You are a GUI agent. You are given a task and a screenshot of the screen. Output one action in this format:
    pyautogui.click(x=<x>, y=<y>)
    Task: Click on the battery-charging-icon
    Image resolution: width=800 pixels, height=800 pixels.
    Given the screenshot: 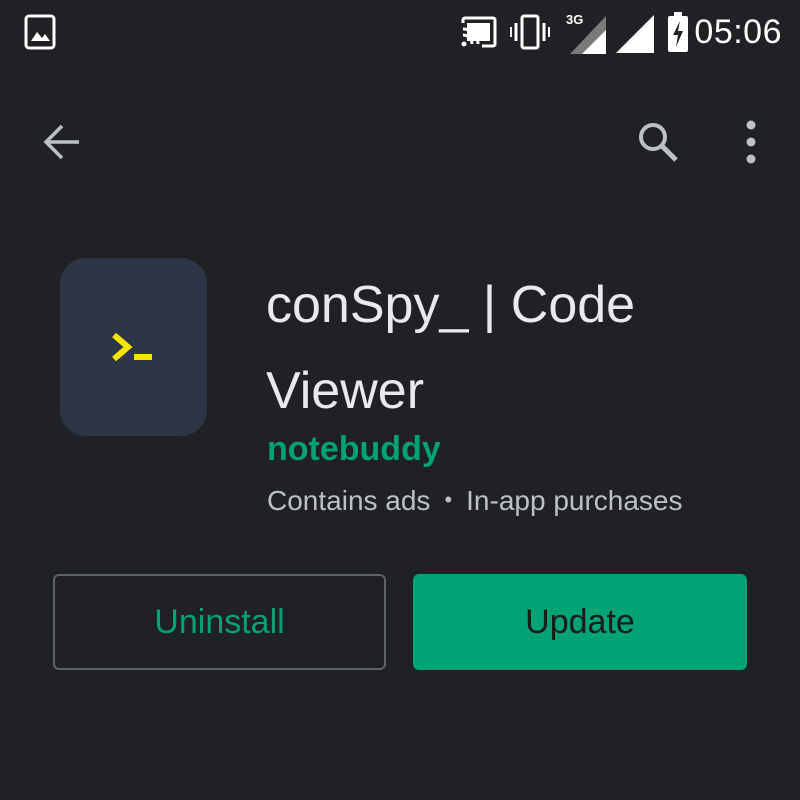 What is the action you would take?
    pyautogui.click(x=678, y=32)
    